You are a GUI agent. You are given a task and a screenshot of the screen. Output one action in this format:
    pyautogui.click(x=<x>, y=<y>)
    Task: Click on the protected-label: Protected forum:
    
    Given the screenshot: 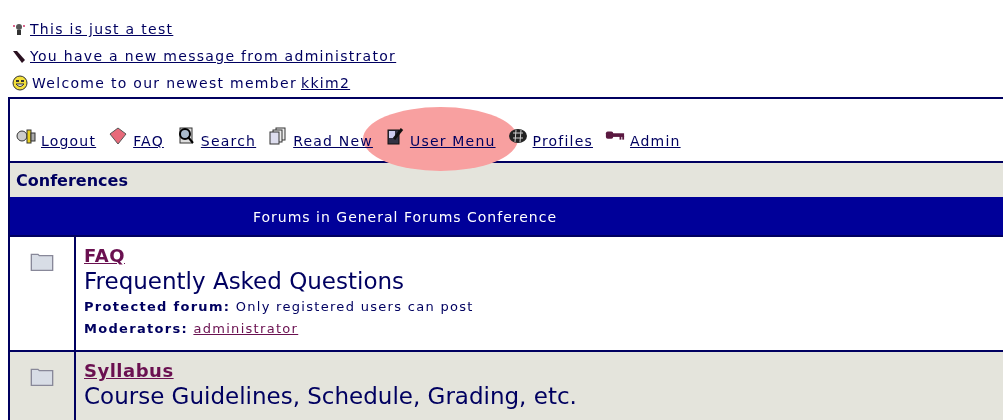 What is the action you would take?
    pyautogui.click(x=157, y=306)
    